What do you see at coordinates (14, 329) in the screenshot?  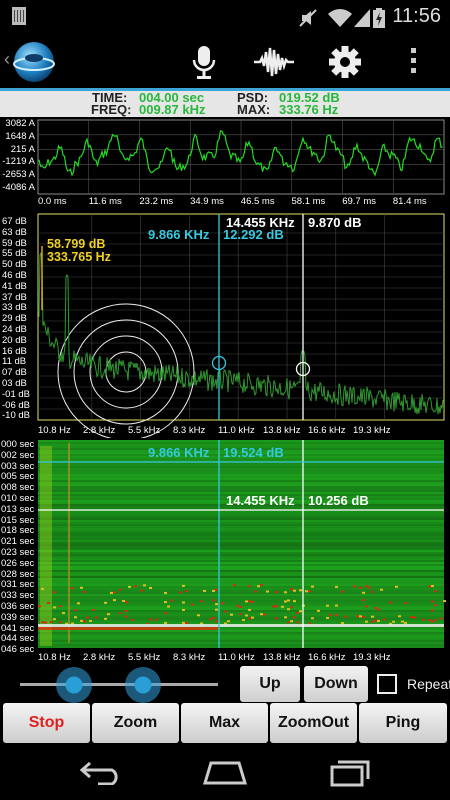 I see `spectrum-y-tick-label: 24 dB` at bounding box center [14, 329].